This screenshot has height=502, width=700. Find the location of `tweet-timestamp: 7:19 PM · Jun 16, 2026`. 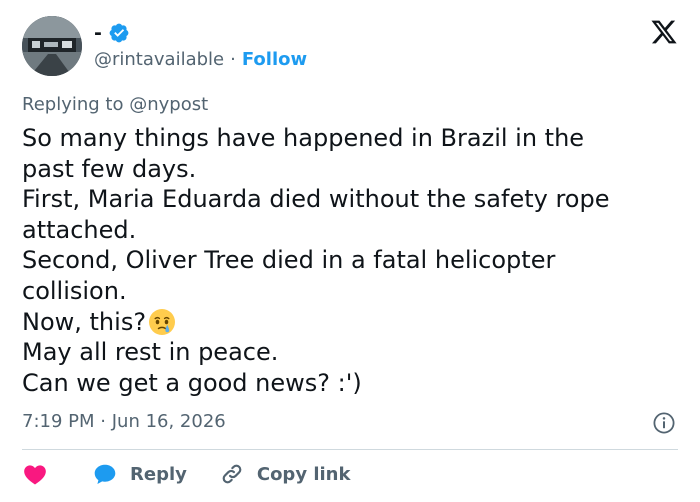

tweet-timestamp: 7:19 PM · Jun 16, 2026 is located at coordinates (124, 422).